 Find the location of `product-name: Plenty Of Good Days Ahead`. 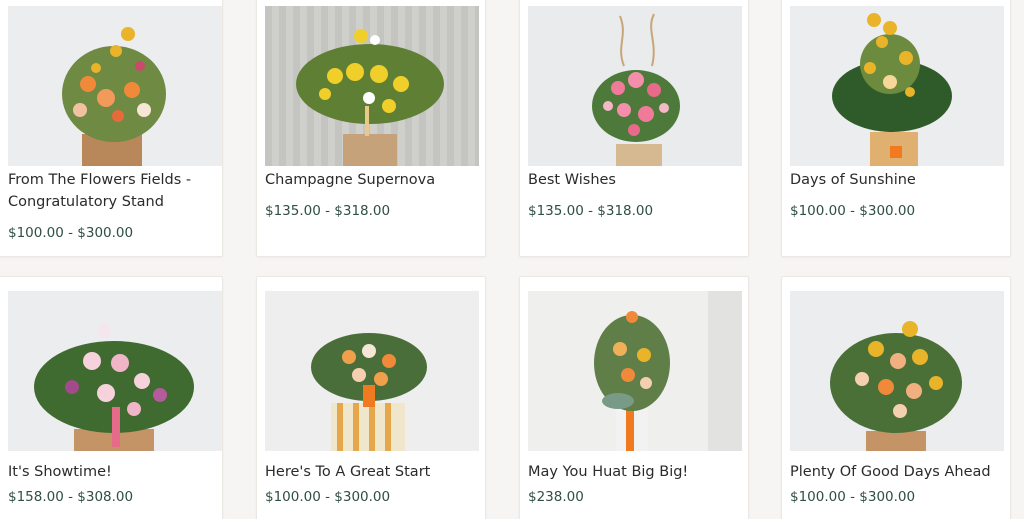

product-name: Plenty Of Good Days Ahead is located at coordinates (897, 472).